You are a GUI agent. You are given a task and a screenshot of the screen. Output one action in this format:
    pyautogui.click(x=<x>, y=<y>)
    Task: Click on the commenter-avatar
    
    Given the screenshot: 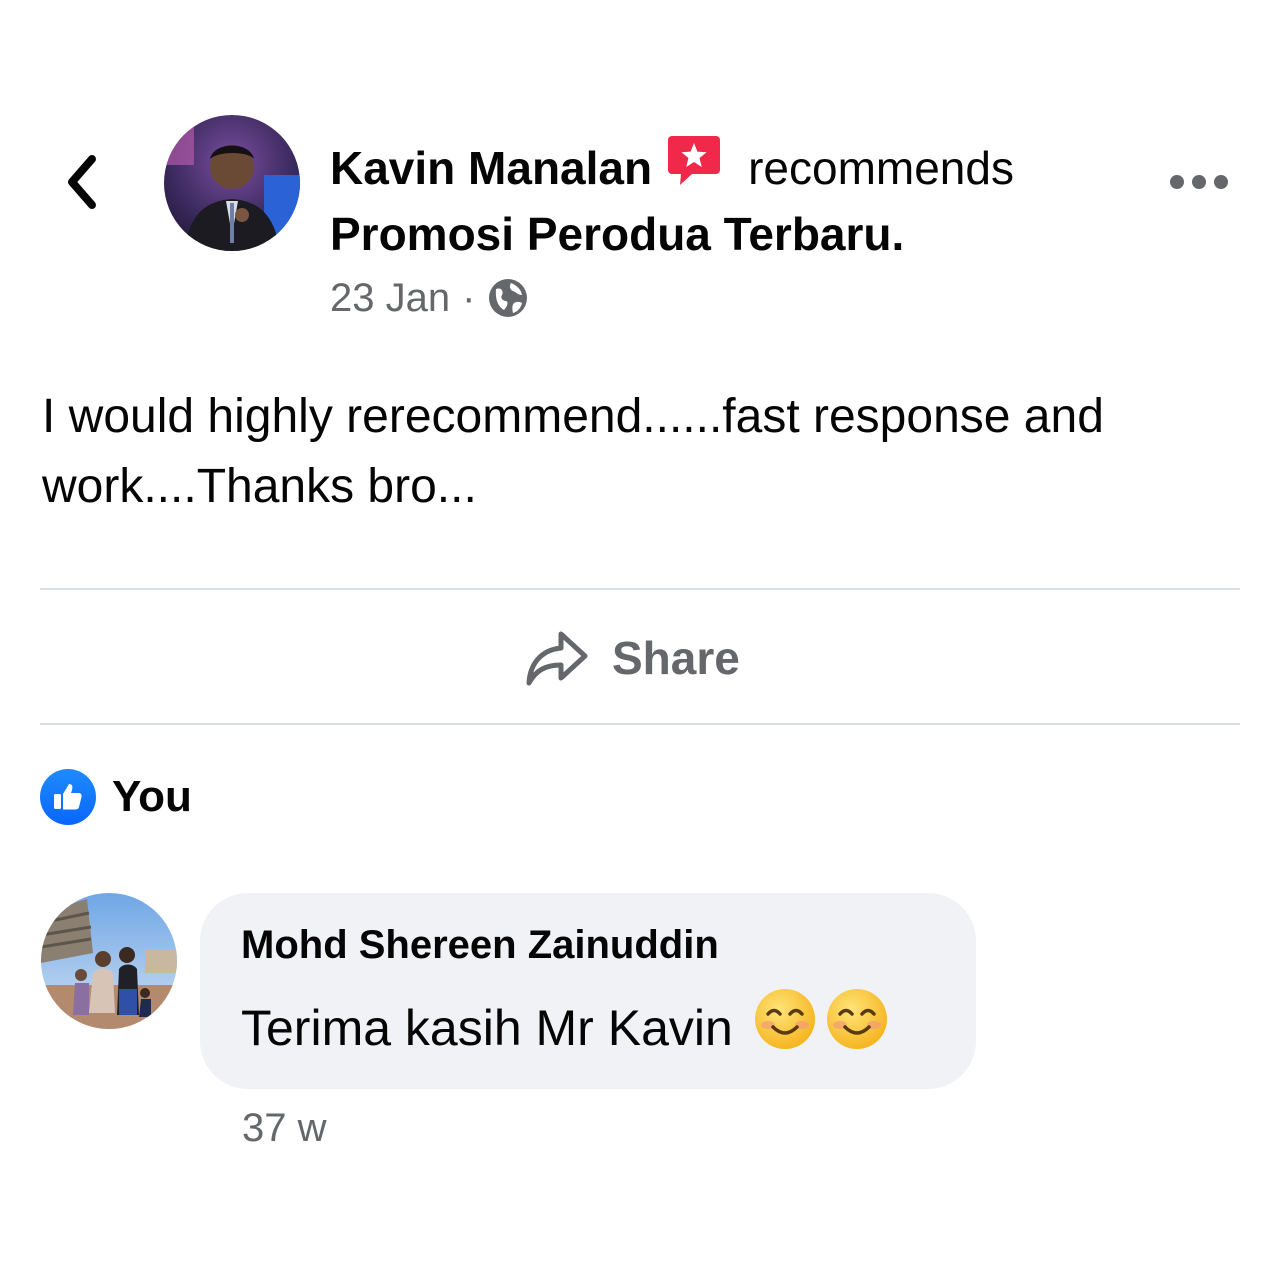 What is the action you would take?
    pyautogui.click(x=109, y=961)
    